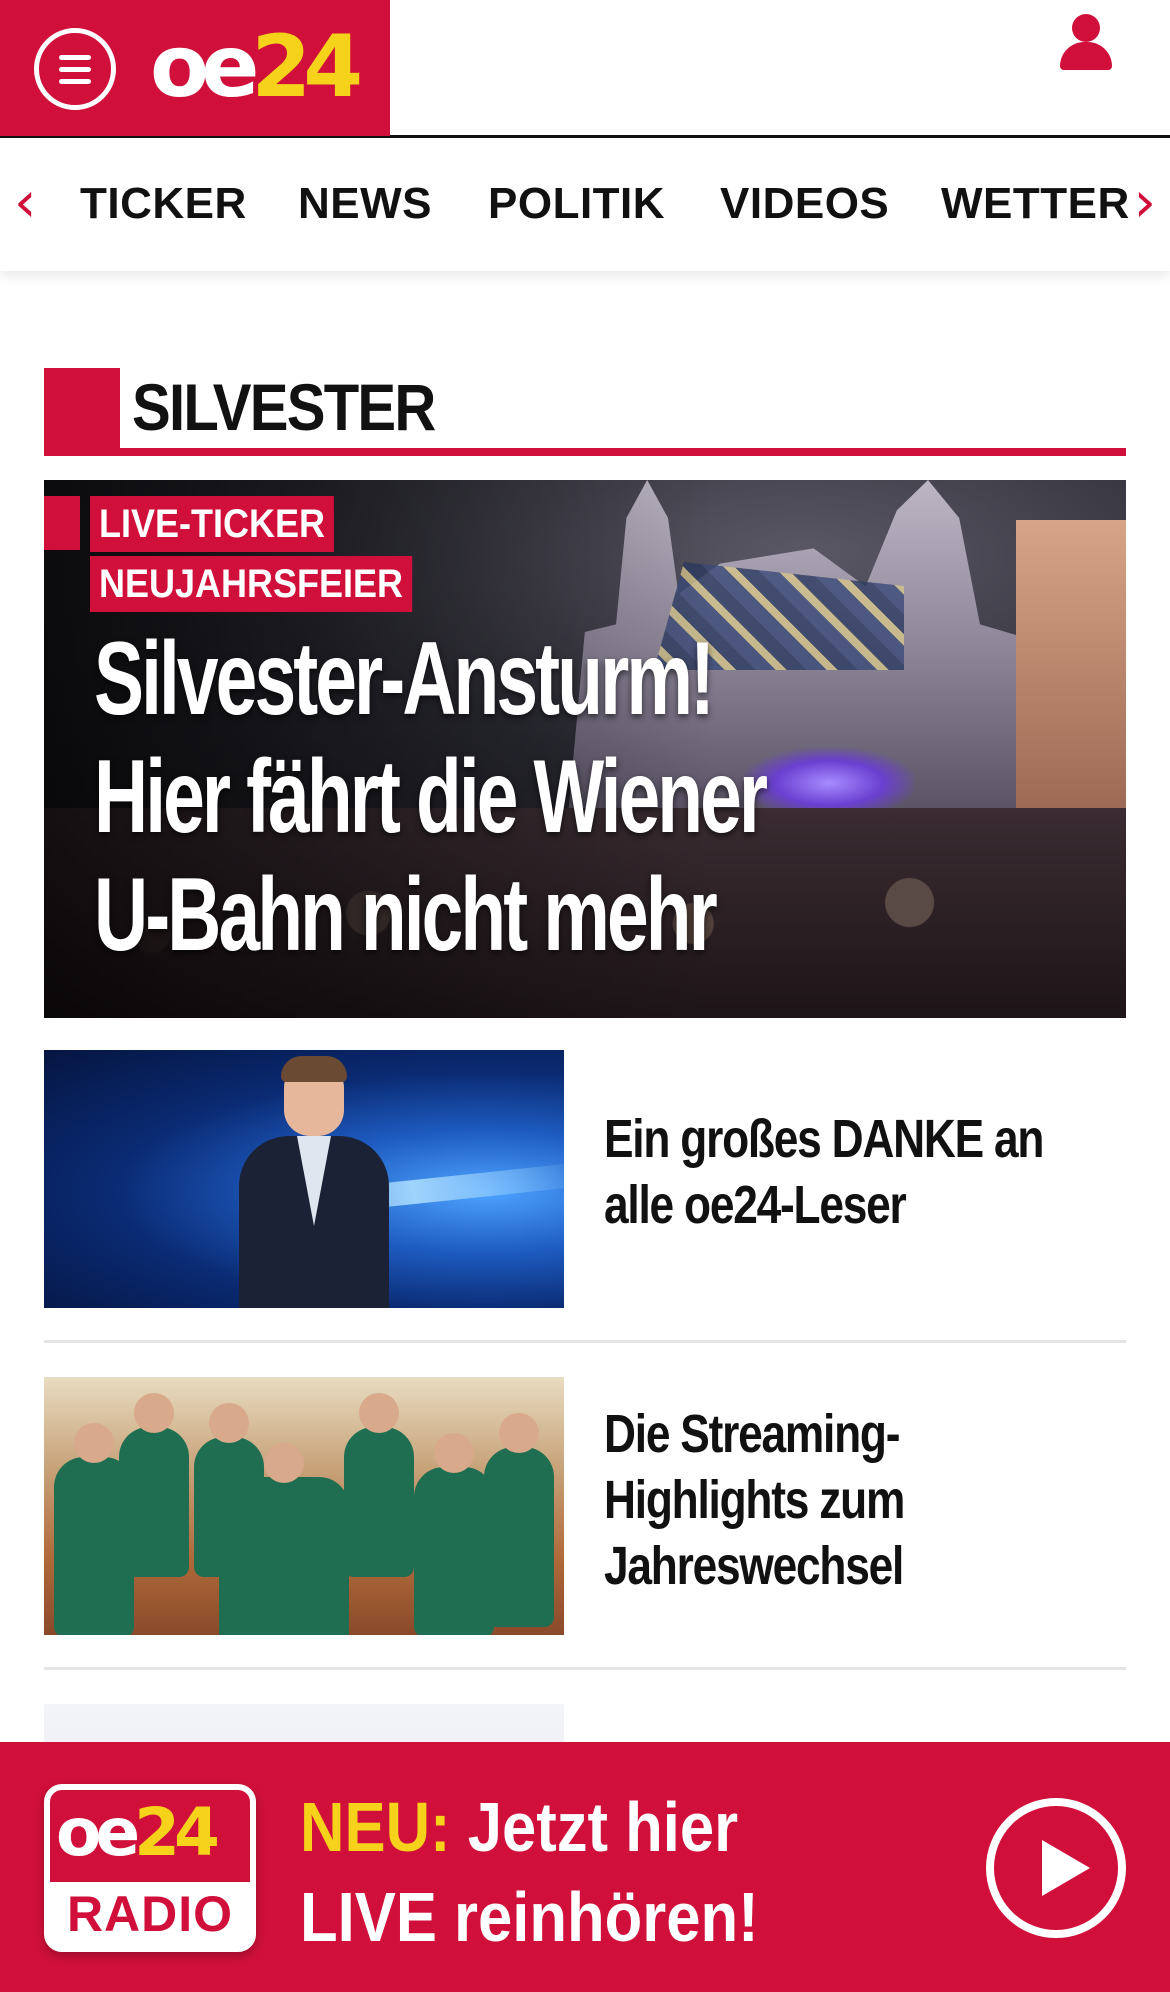 Image resolution: width=1170 pixels, height=1992 pixels. I want to click on oe24-logo: oe24, so click(256, 67).